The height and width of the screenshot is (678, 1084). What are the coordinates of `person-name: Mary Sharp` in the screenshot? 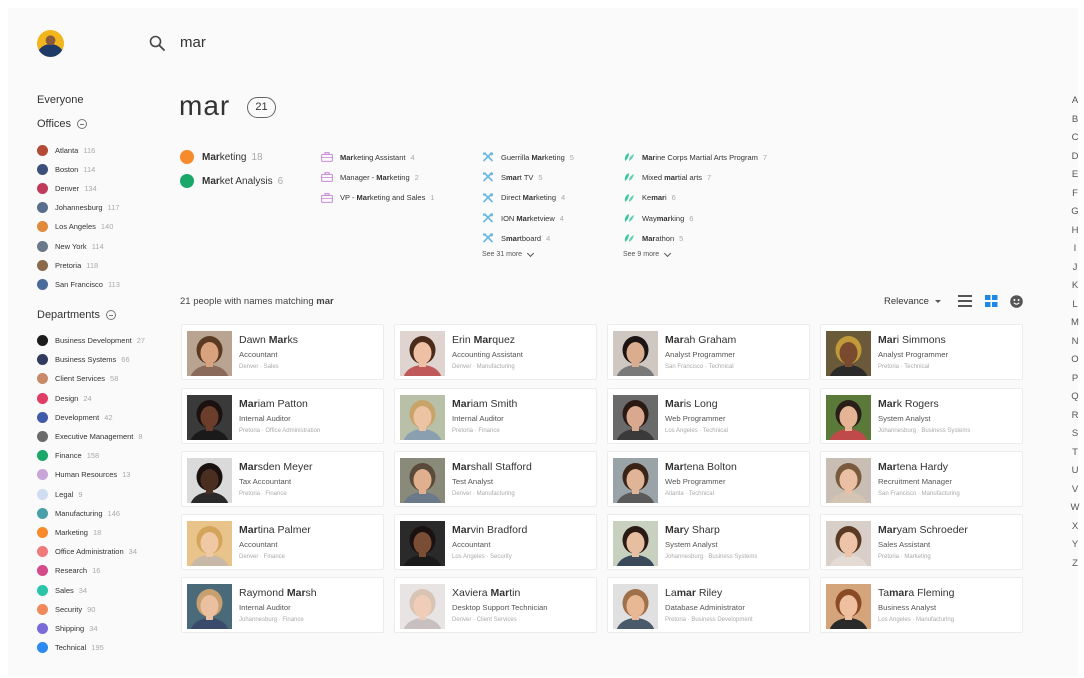 It's located at (692, 530).